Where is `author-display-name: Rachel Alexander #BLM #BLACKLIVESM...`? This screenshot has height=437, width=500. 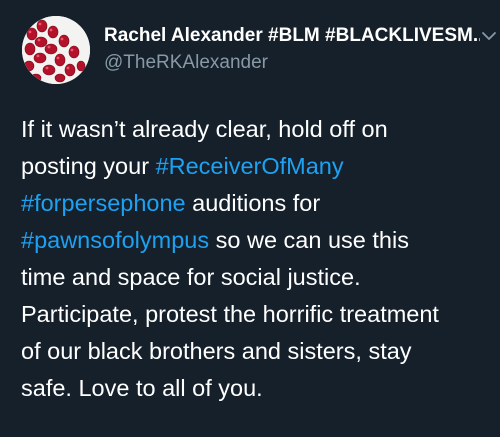
author-display-name: Rachel Alexander #BLM #BLACKLIVESM... is located at coordinates (292, 36).